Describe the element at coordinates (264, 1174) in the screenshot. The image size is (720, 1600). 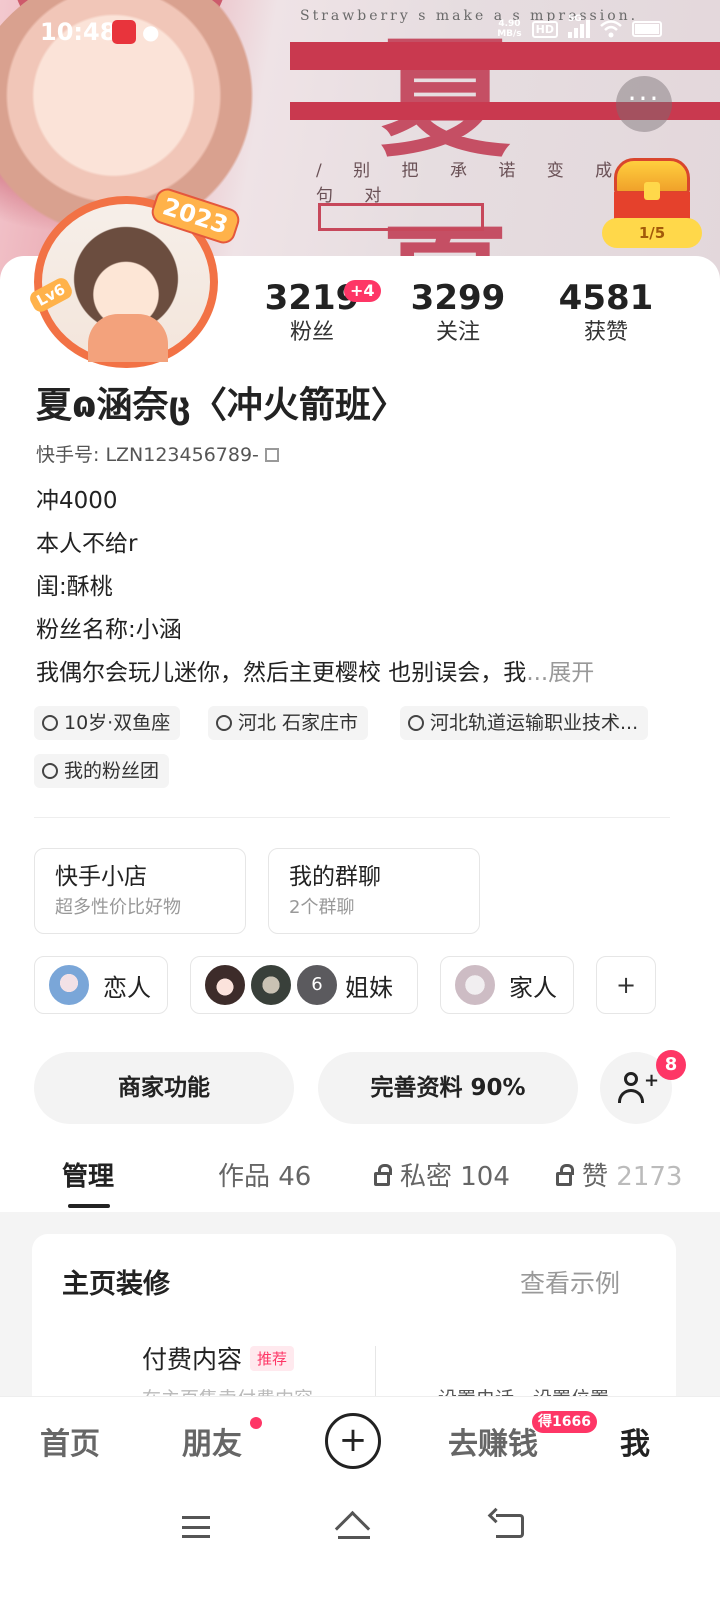
I see `tab-works: 作品 46` at that location.